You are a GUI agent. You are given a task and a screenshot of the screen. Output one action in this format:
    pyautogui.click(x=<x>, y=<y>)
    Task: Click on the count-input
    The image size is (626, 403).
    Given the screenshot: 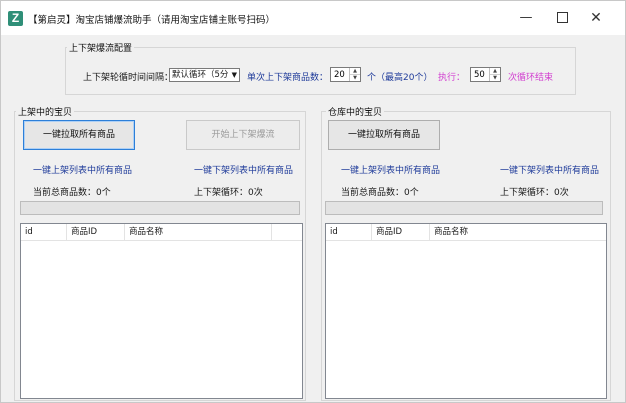 What is the action you would take?
    pyautogui.click(x=341, y=74)
    